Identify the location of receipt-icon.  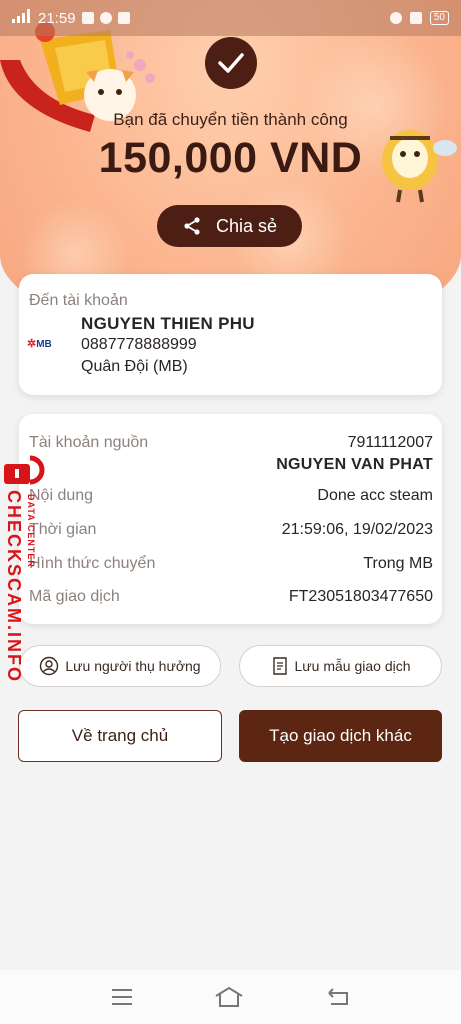
(279, 666).